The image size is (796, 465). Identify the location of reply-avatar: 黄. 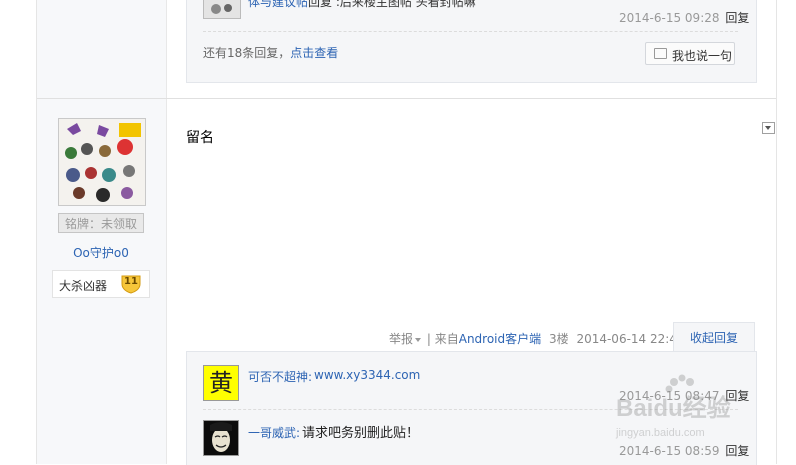
(221, 383).